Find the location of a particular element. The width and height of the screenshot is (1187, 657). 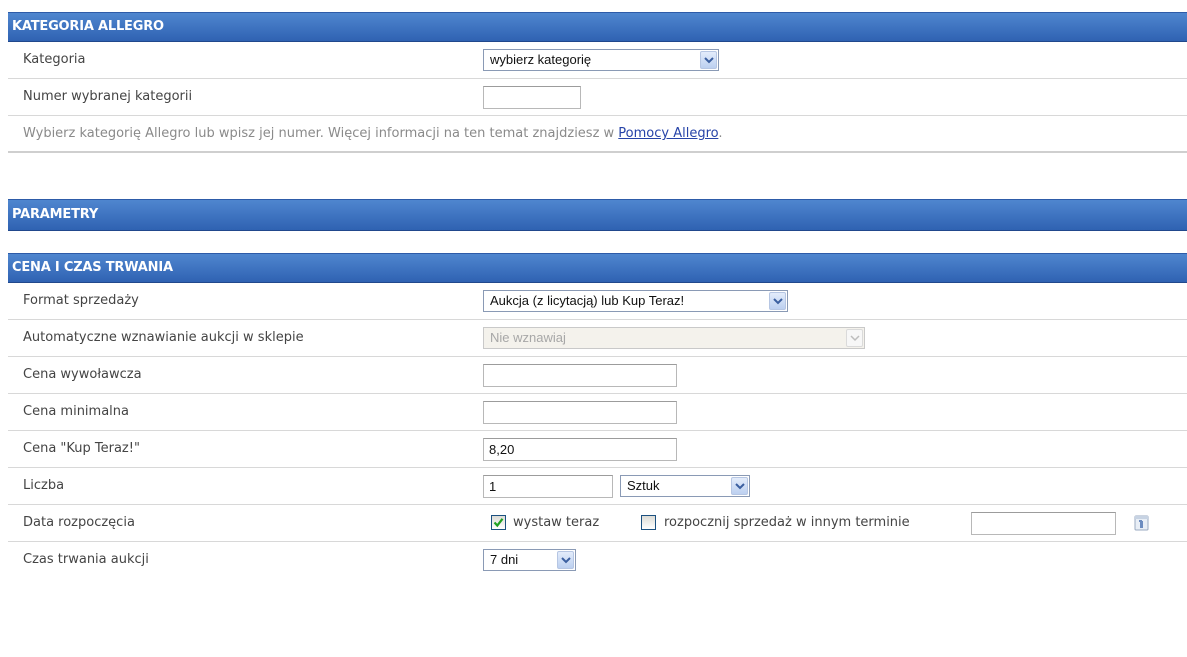

wystaw-teraz-label: wystaw teraz is located at coordinates (556, 523).